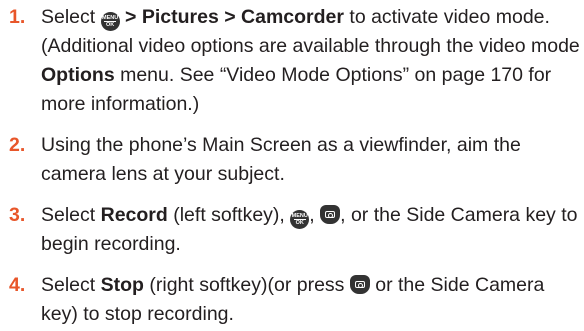 The image size is (584, 331). Describe the element at coordinates (78, 75) in the screenshot. I see `options-menu-term: Options` at that location.